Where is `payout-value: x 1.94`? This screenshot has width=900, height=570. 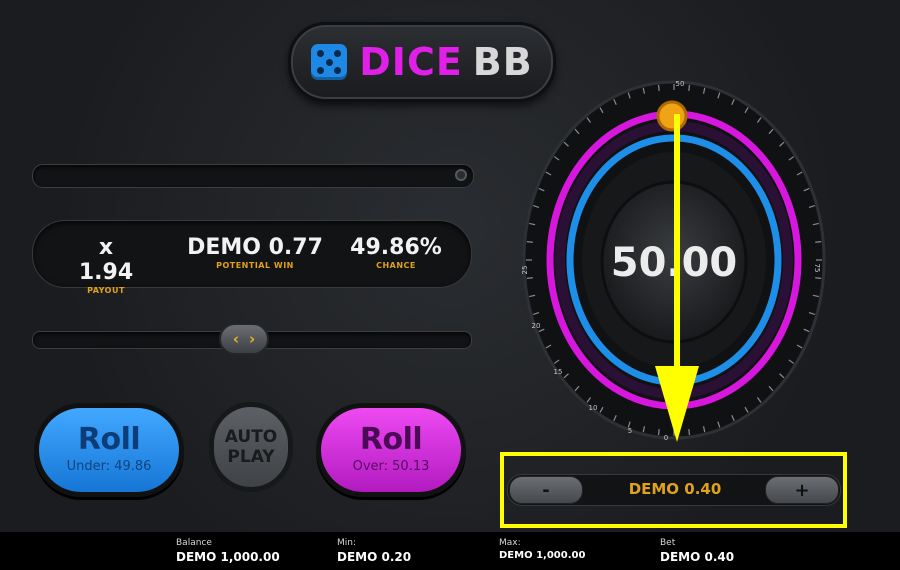
payout-value: x 1.94 is located at coordinates (106, 260).